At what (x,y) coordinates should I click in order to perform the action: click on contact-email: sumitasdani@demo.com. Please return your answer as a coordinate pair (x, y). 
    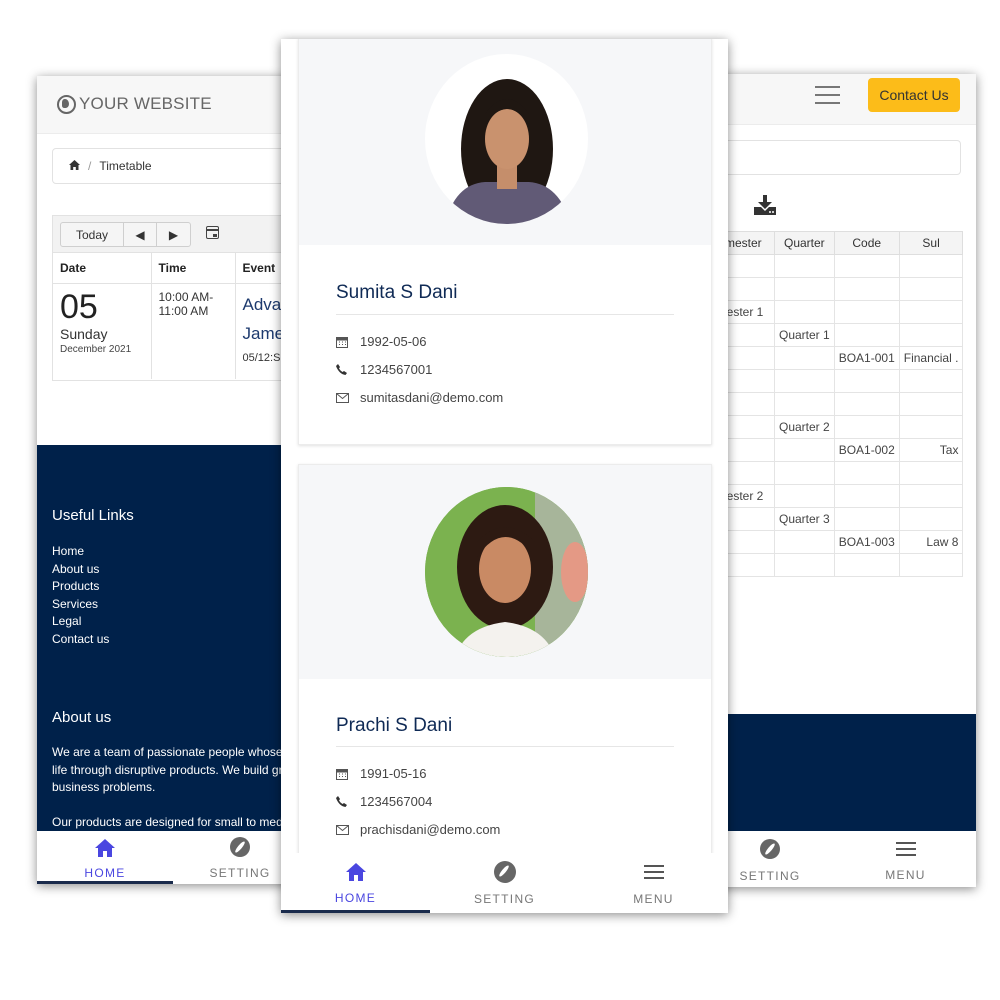
    Looking at the image, I should click on (419, 397).